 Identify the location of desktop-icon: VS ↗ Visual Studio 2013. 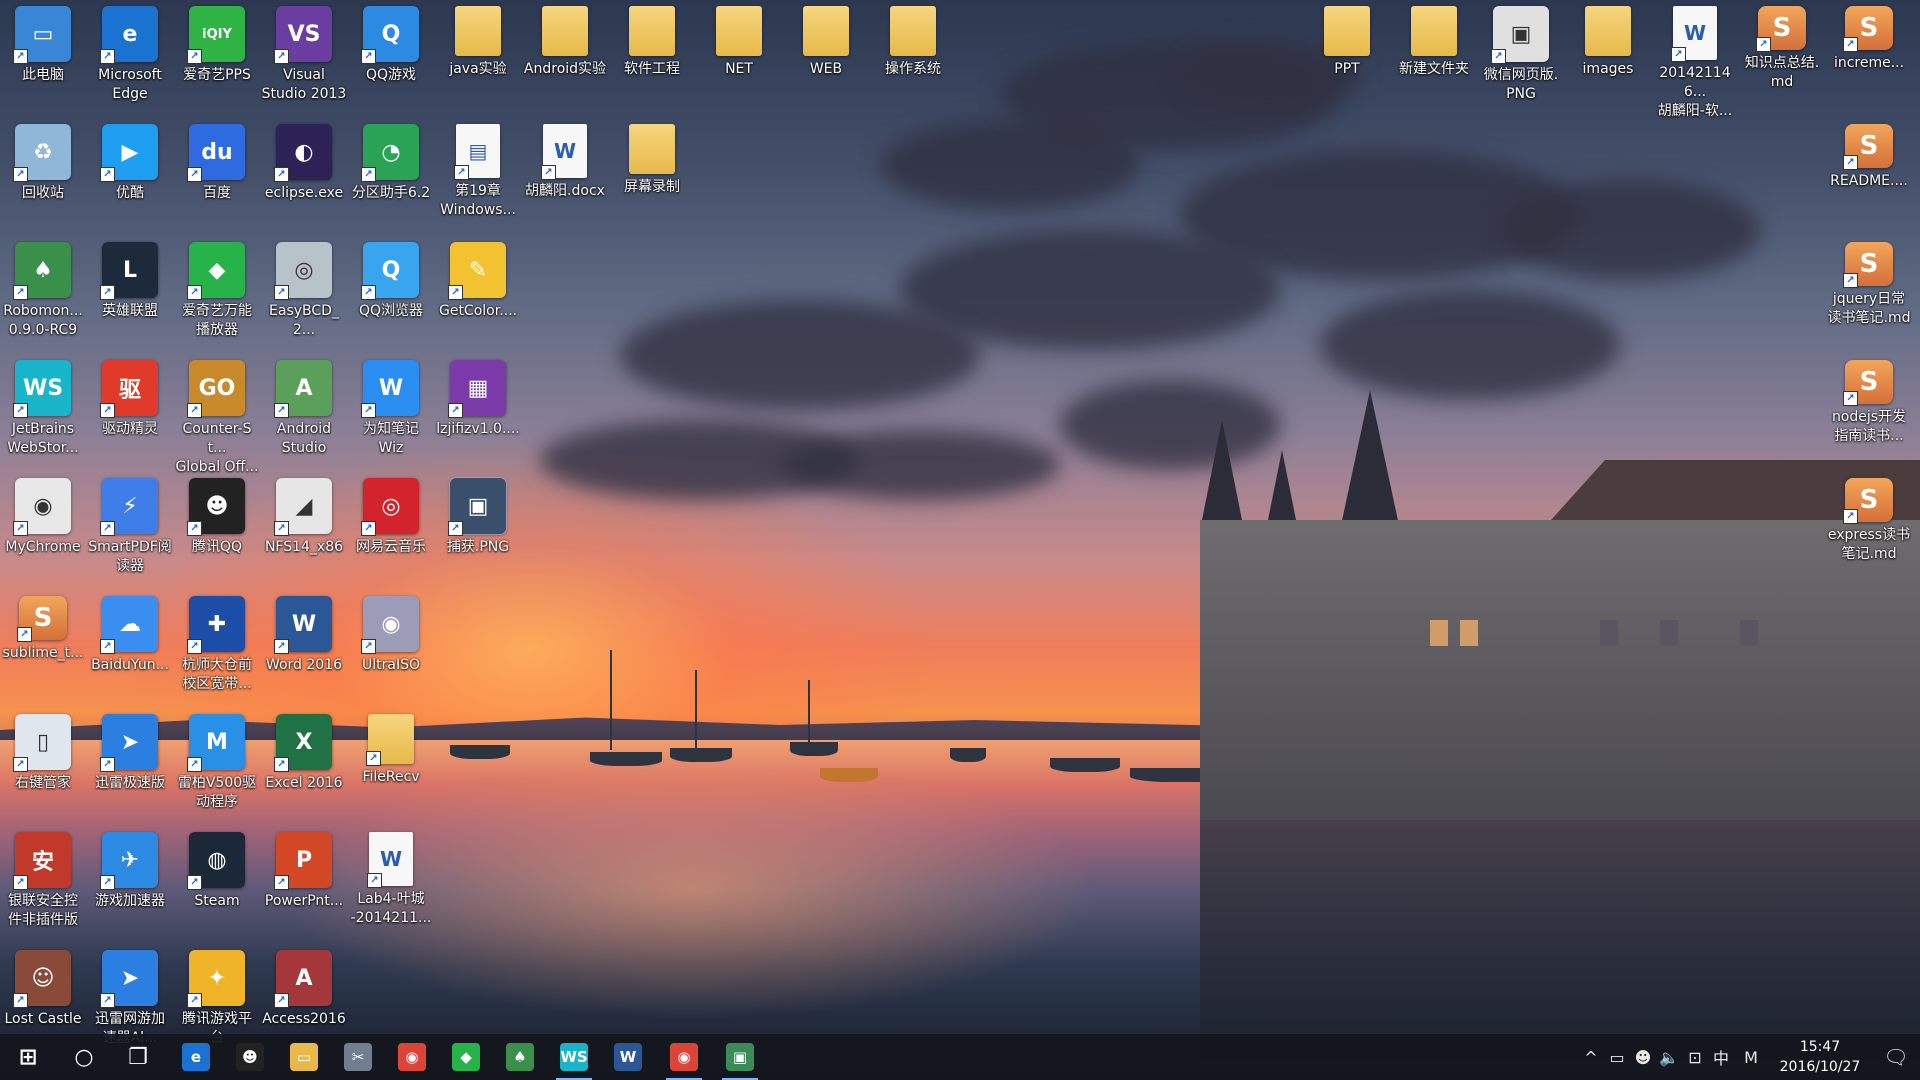
(304, 55).